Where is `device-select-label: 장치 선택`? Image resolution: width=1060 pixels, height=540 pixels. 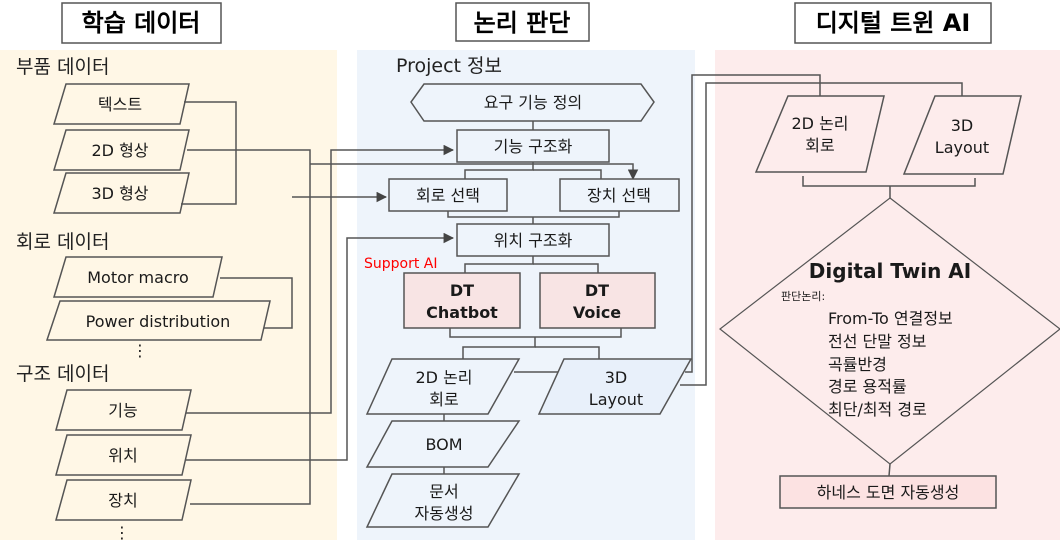 device-select-label: 장치 선택 is located at coordinates (619, 195).